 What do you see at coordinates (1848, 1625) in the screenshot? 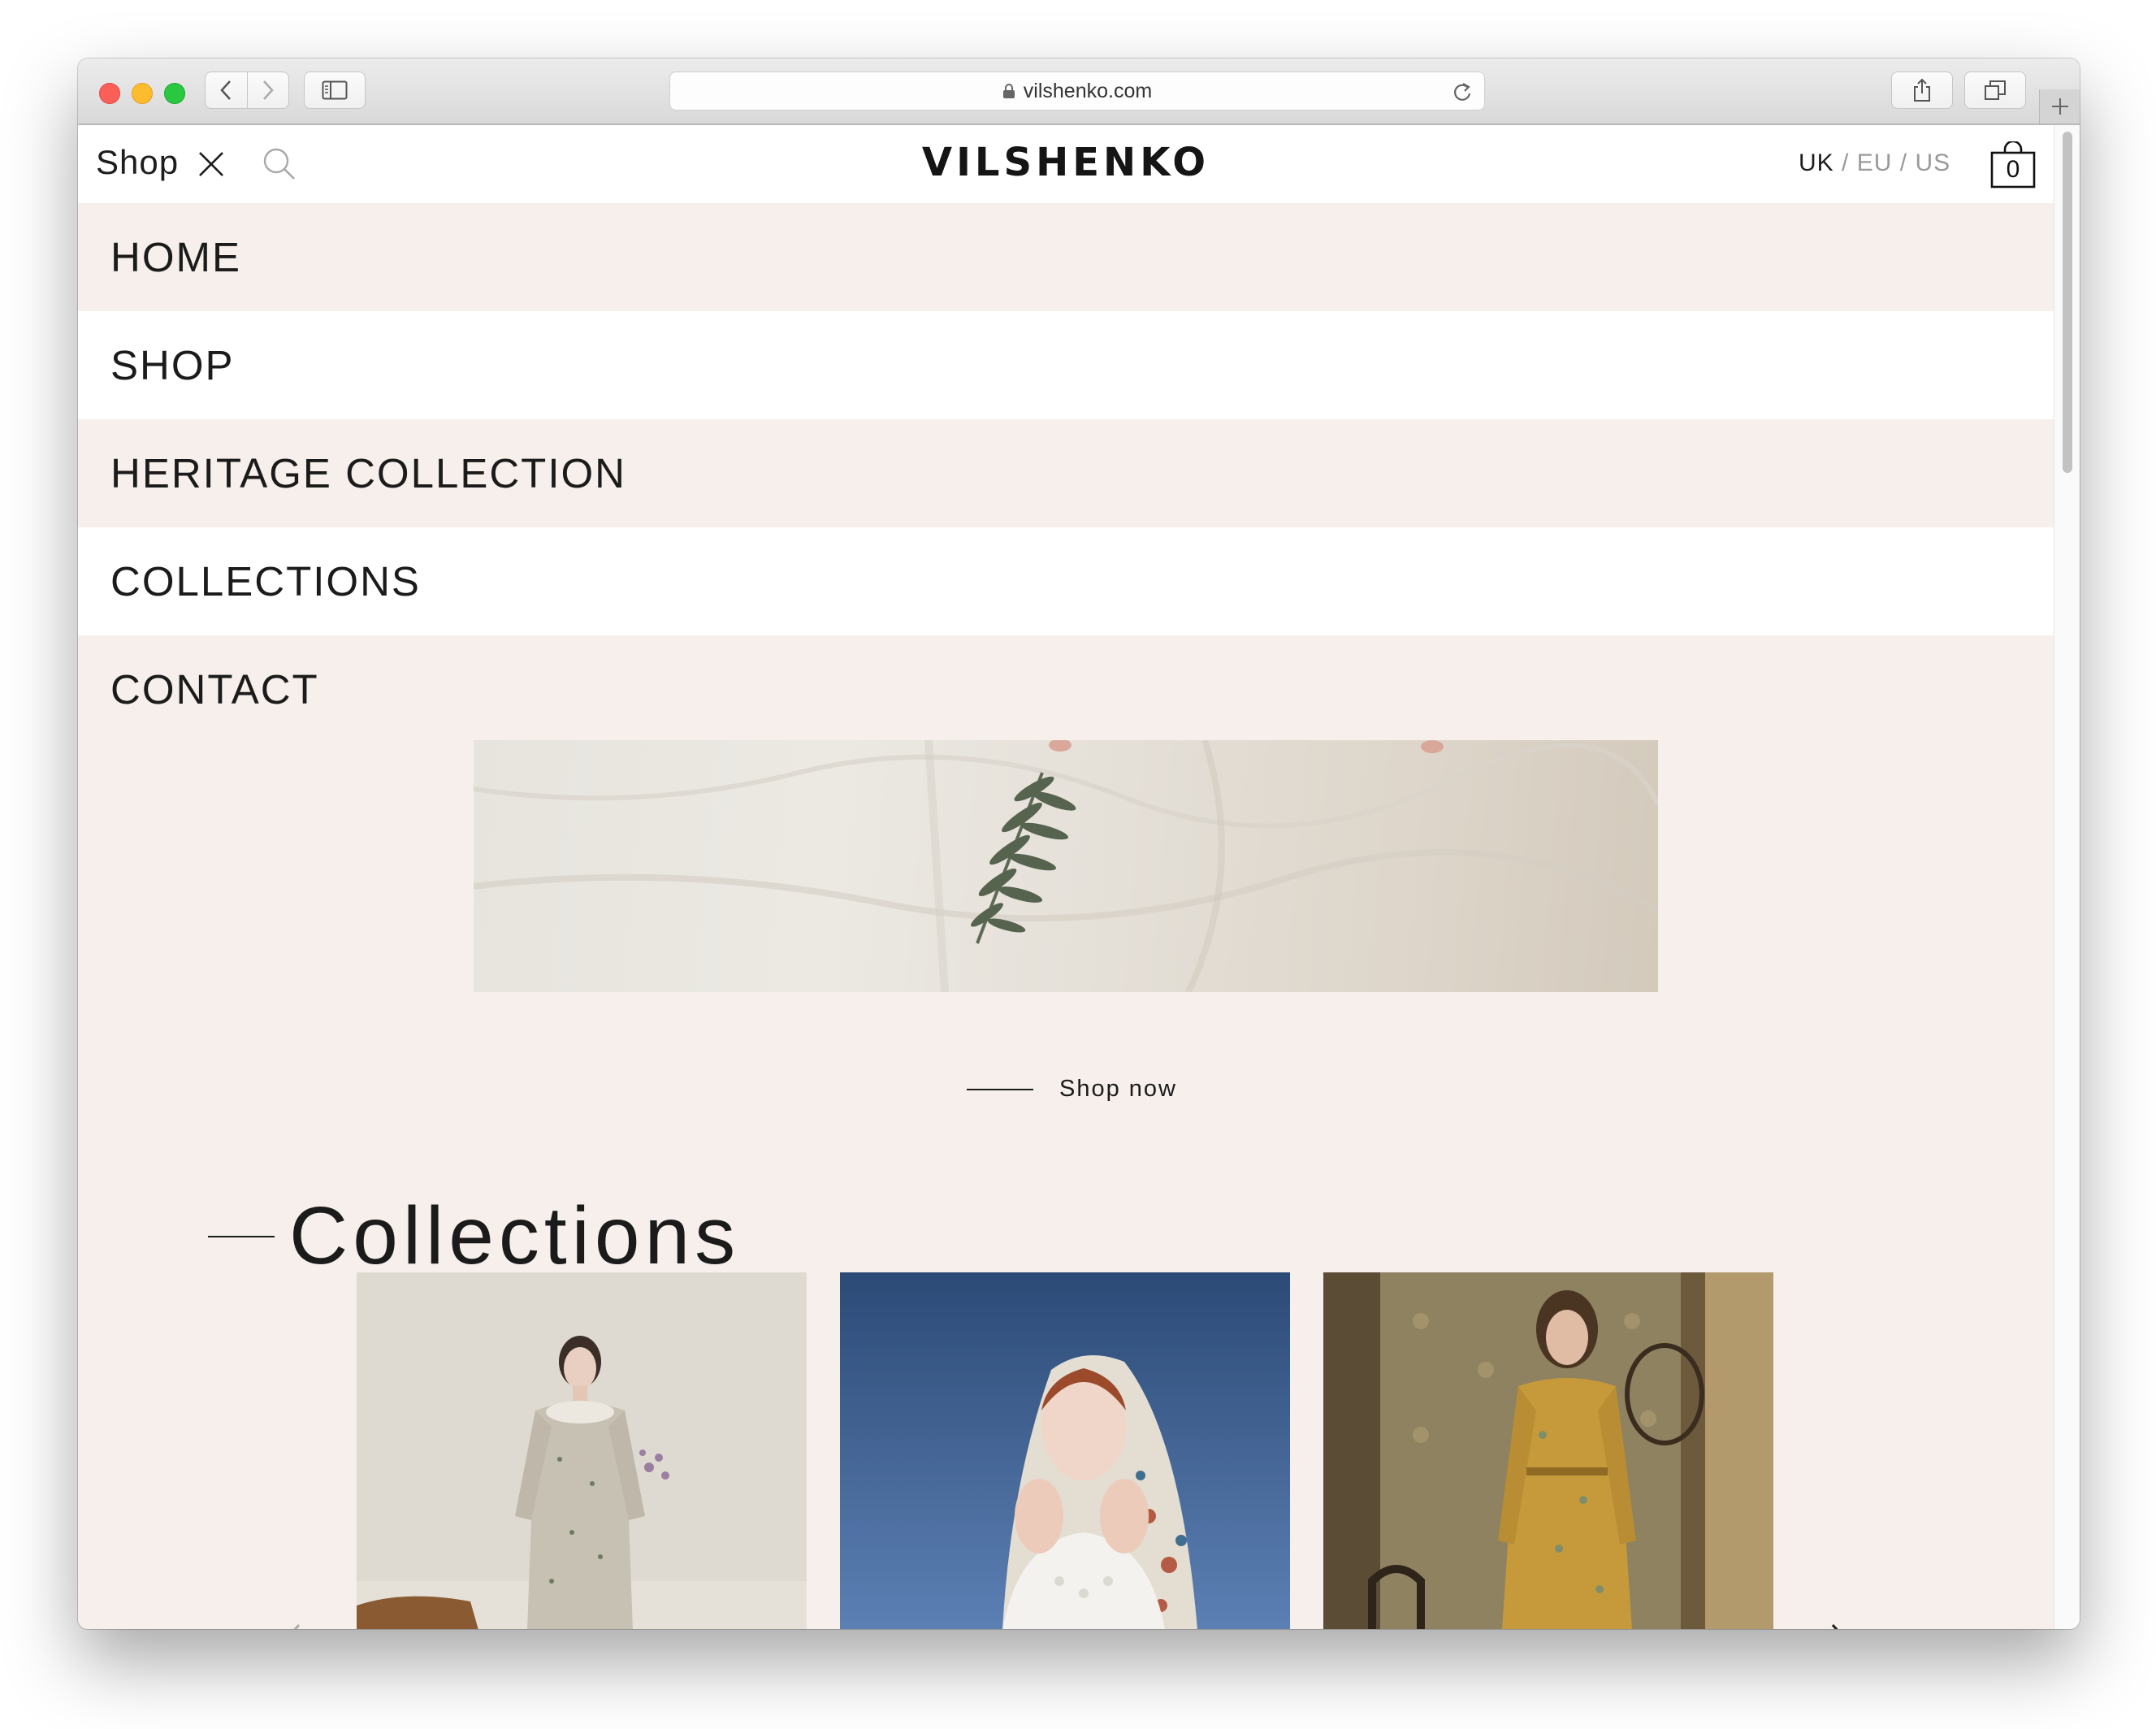
I see `carousel-next-button` at bounding box center [1848, 1625].